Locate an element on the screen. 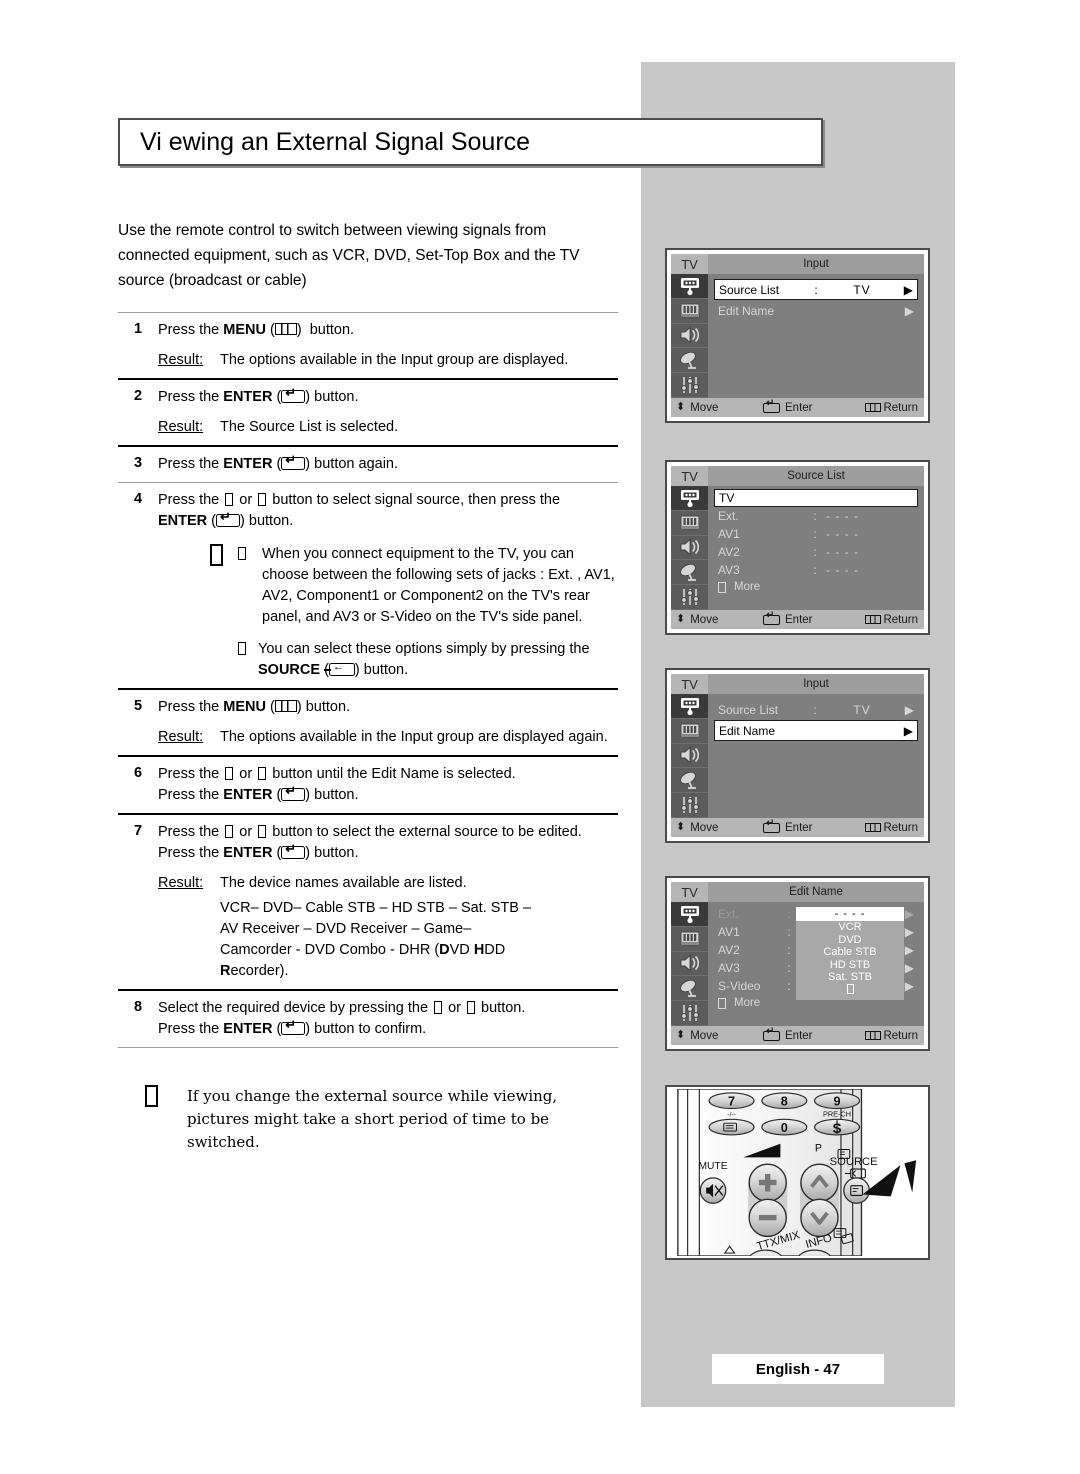 This screenshot has height=1474, width=1080. osd-row-ext: Ext. : - - - - is located at coordinates (816, 516).